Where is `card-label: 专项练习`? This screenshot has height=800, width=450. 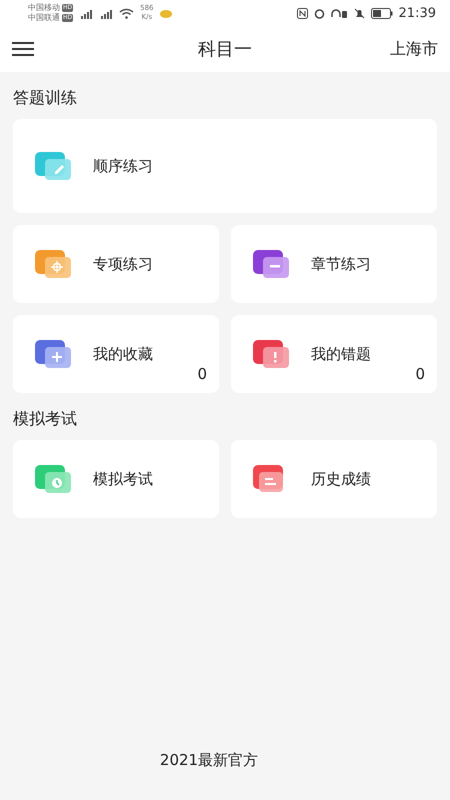 card-label: 专项练习 is located at coordinates (123, 264).